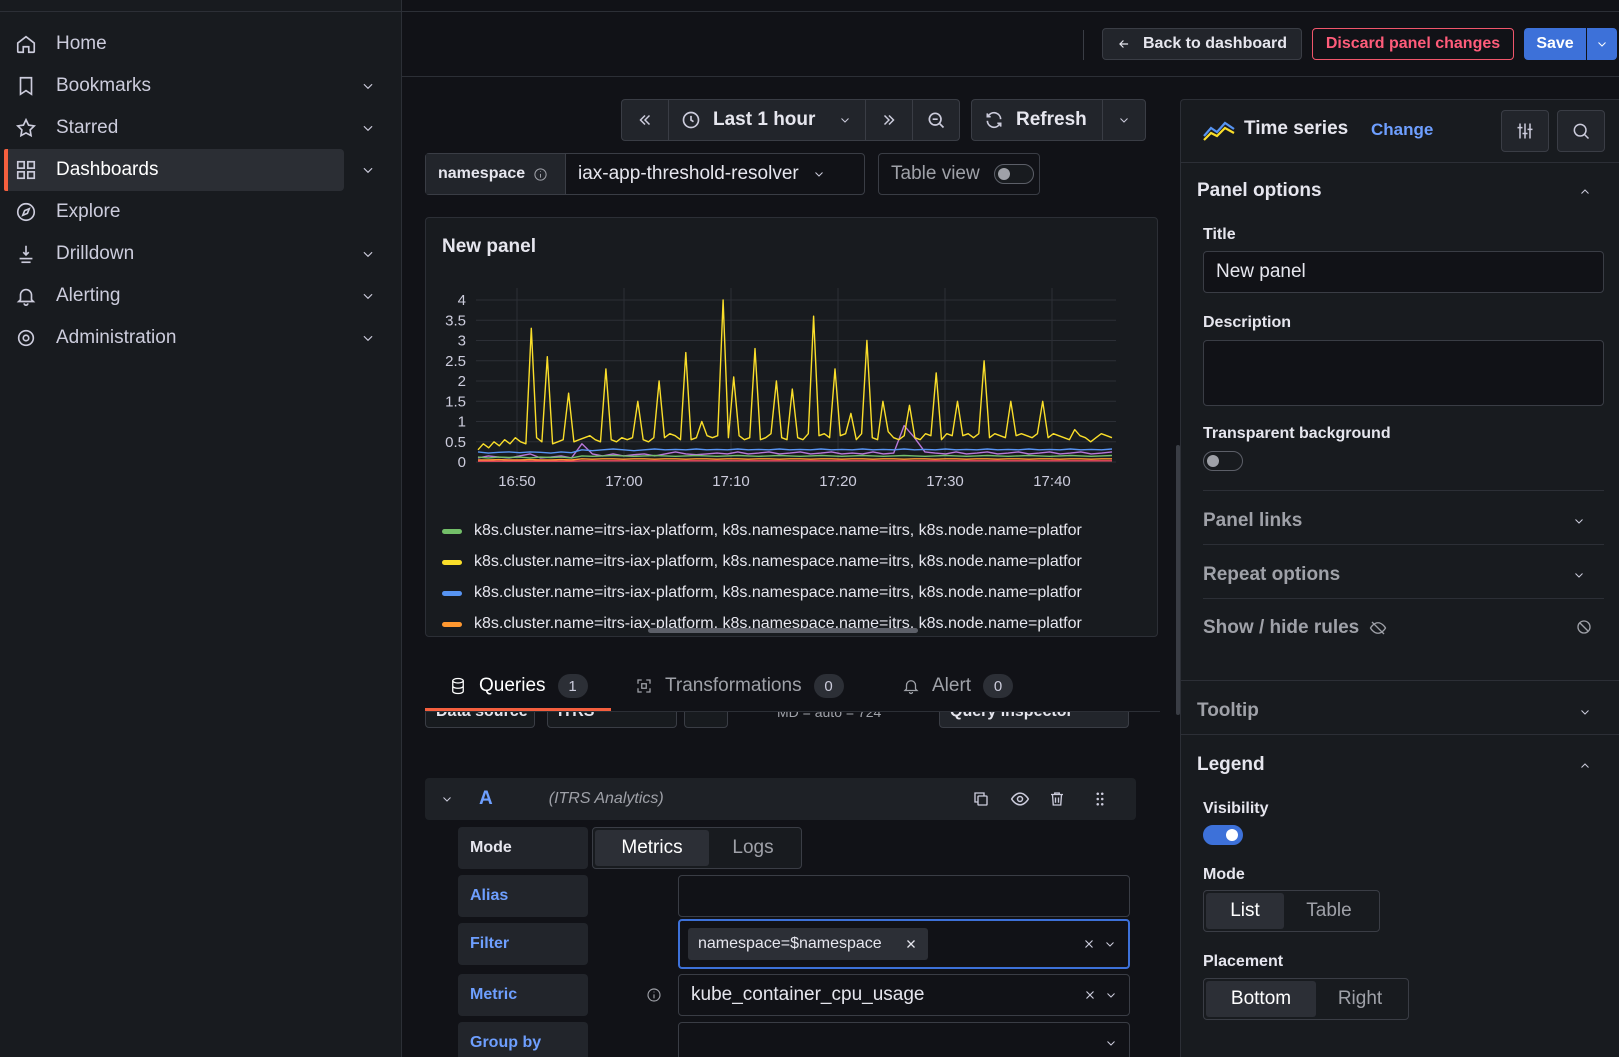 This screenshot has height=1057, width=1619. I want to click on refresh-button: Refresh, so click(1037, 120).